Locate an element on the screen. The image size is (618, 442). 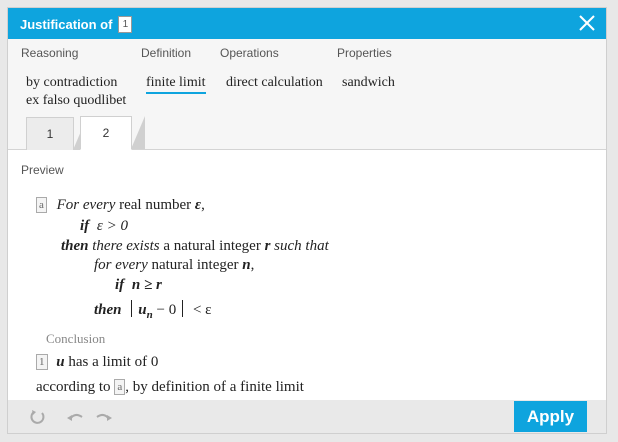
statement-line-2: if ε > 0 is located at coordinates (104, 226).